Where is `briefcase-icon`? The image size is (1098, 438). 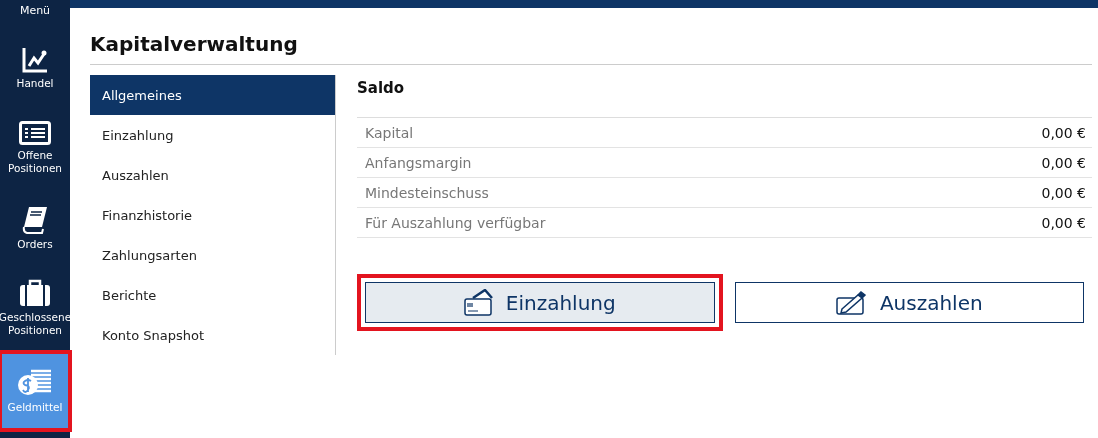
briefcase-icon is located at coordinates (35, 293).